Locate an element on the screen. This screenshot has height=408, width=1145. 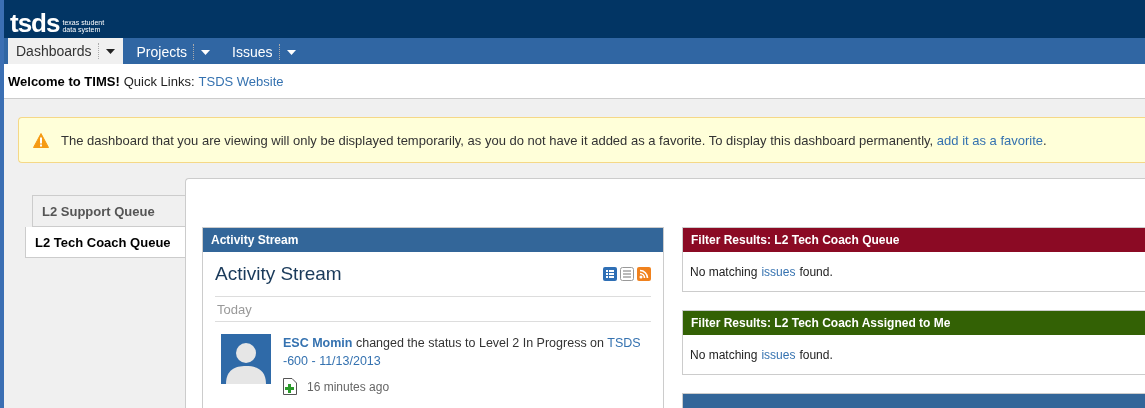
day-label: Today is located at coordinates (433, 309).